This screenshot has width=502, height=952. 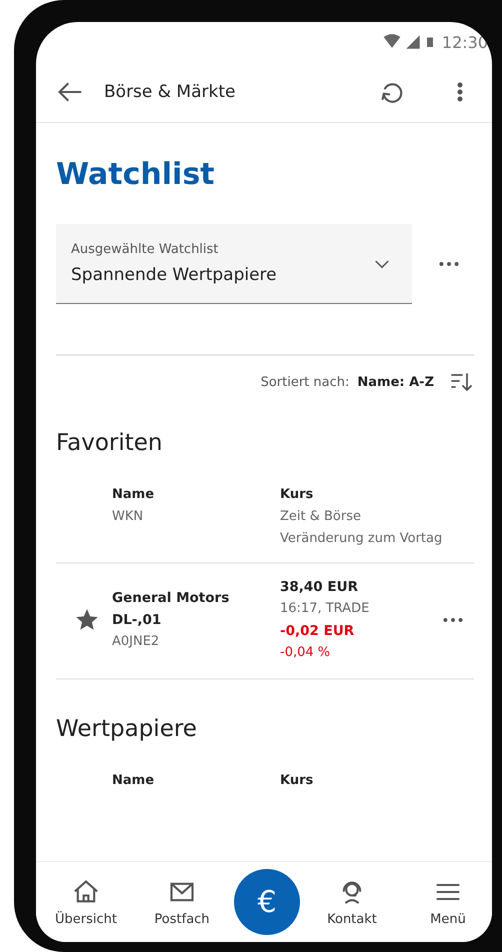 What do you see at coordinates (110, 443) in the screenshot?
I see `section-title: Favoriten` at bounding box center [110, 443].